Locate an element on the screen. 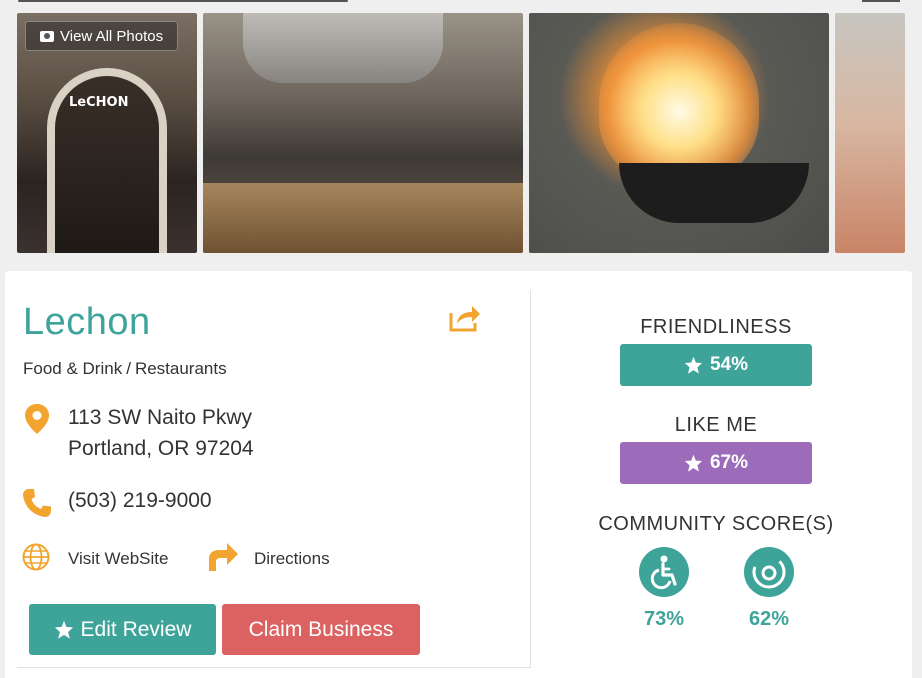 This screenshot has height=678, width=922. globe-icon is located at coordinates (36, 557).